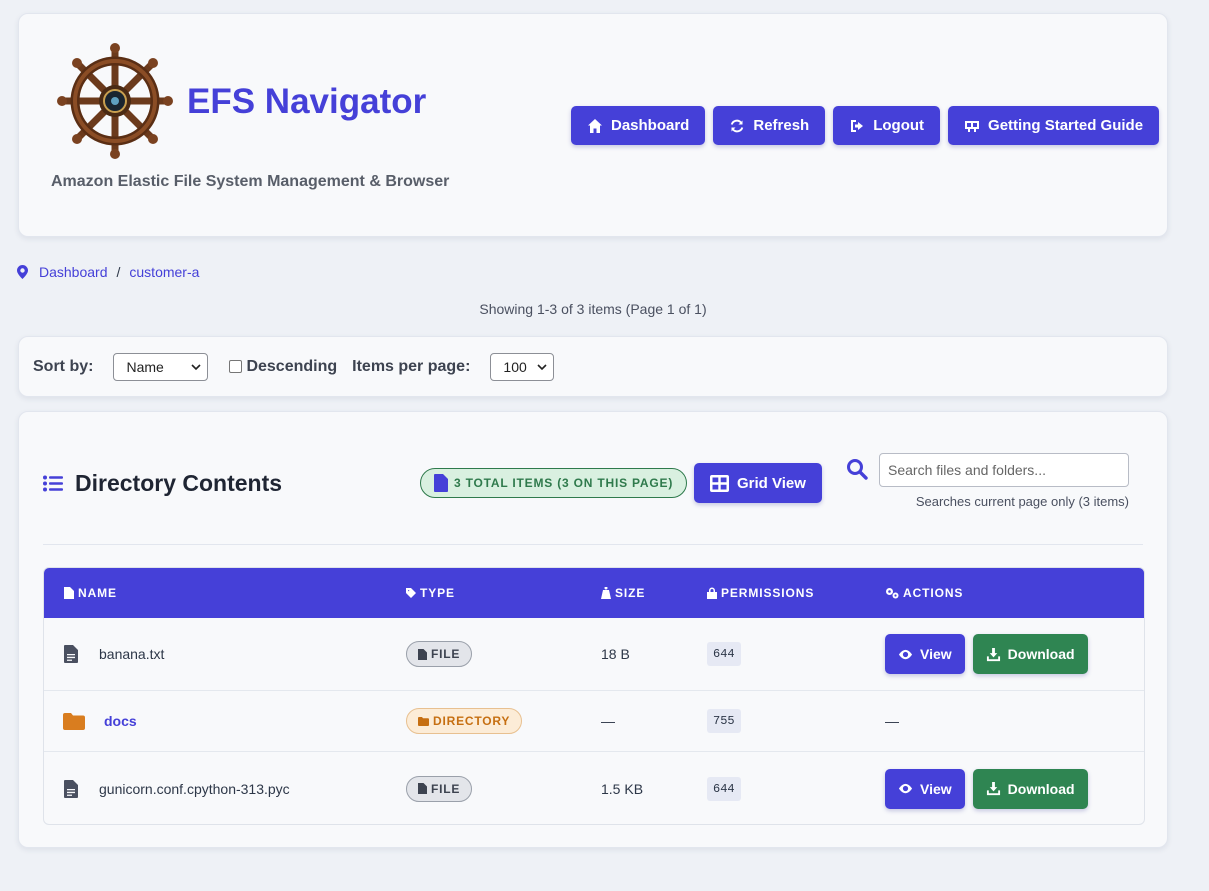 The image size is (1209, 891). Describe the element at coordinates (22, 272) in the screenshot. I see `location-pin-icon` at that location.